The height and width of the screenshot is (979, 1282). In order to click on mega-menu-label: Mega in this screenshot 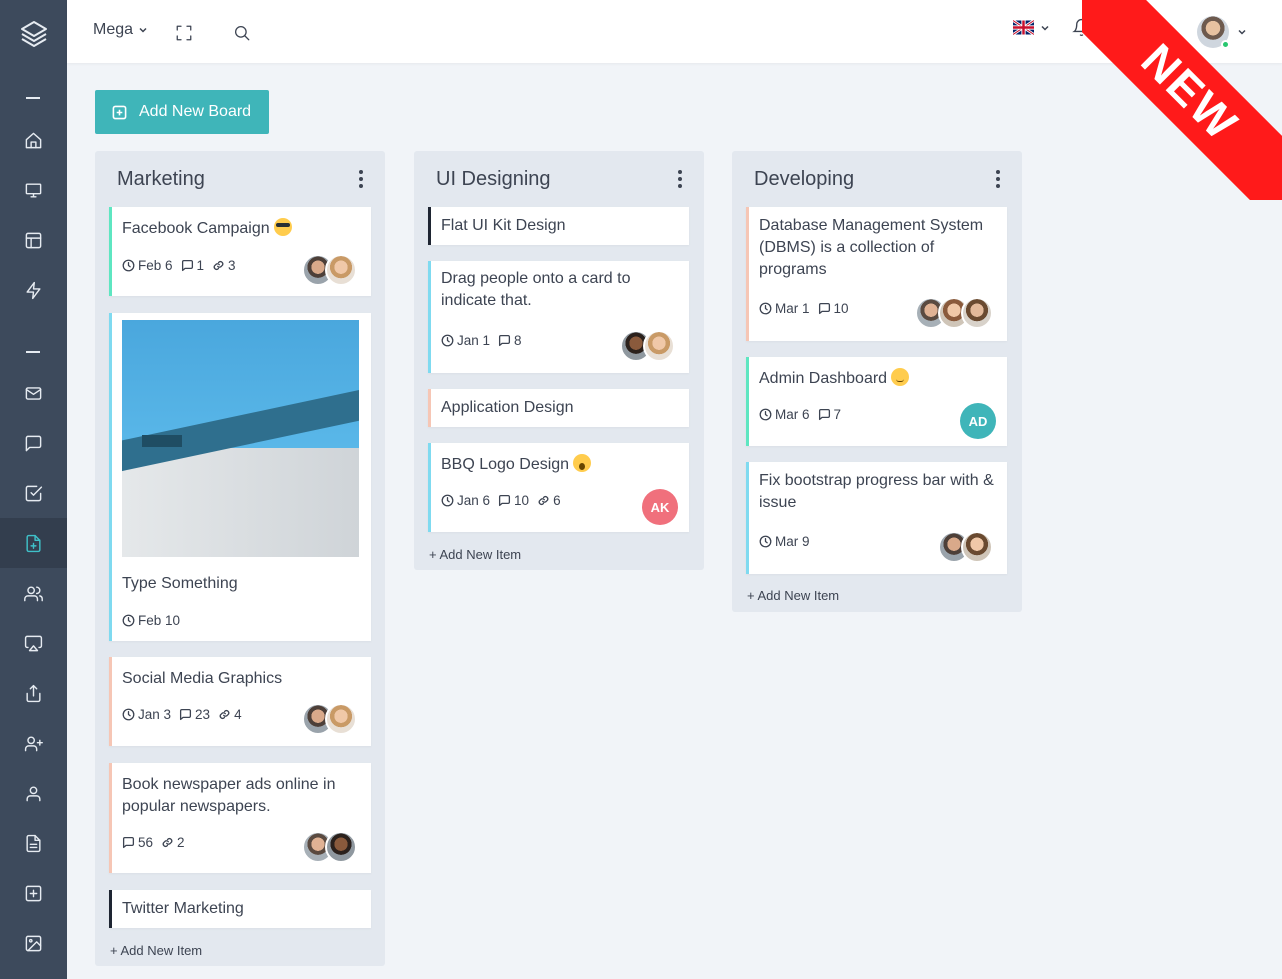, I will do `click(113, 29)`.